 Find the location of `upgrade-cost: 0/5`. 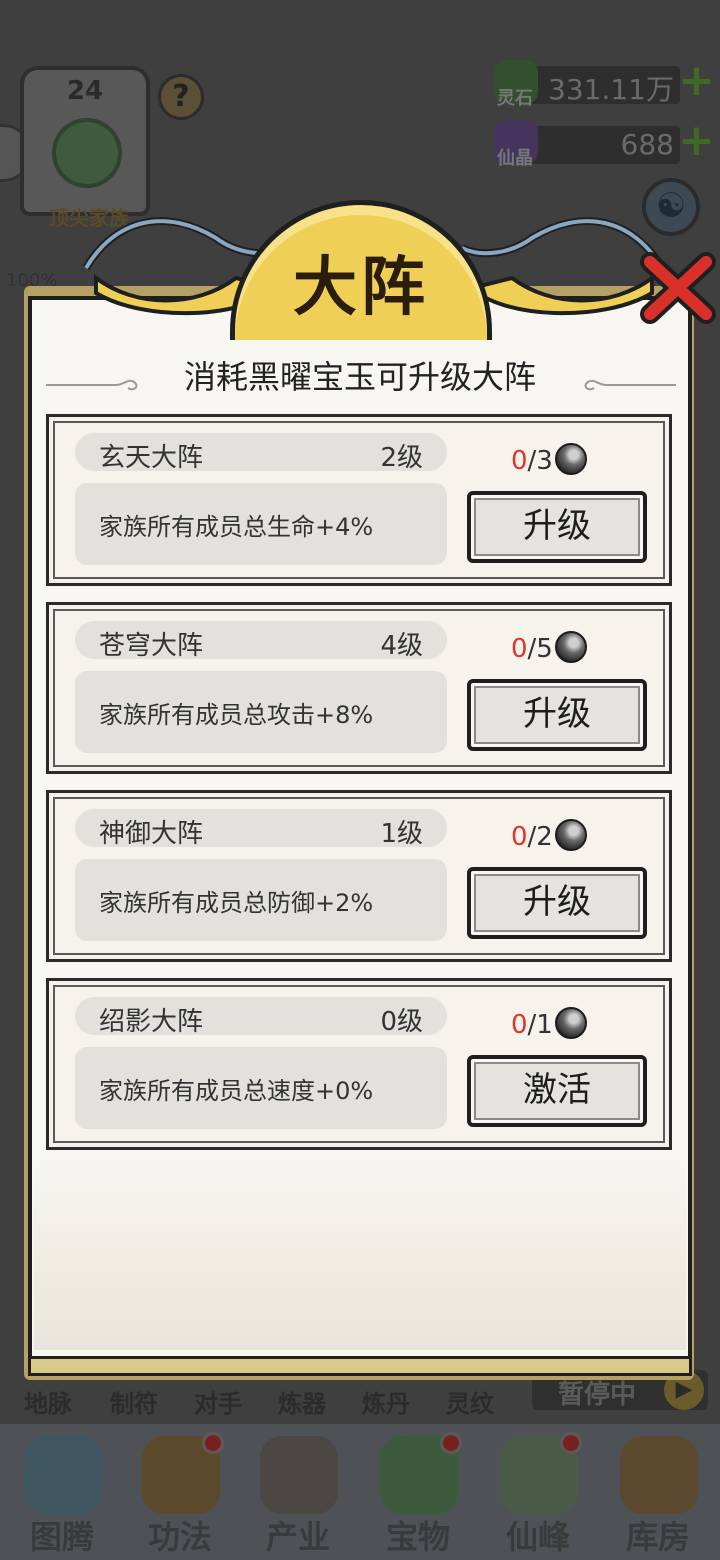

upgrade-cost: 0/5 is located at coordinates (549, 648).